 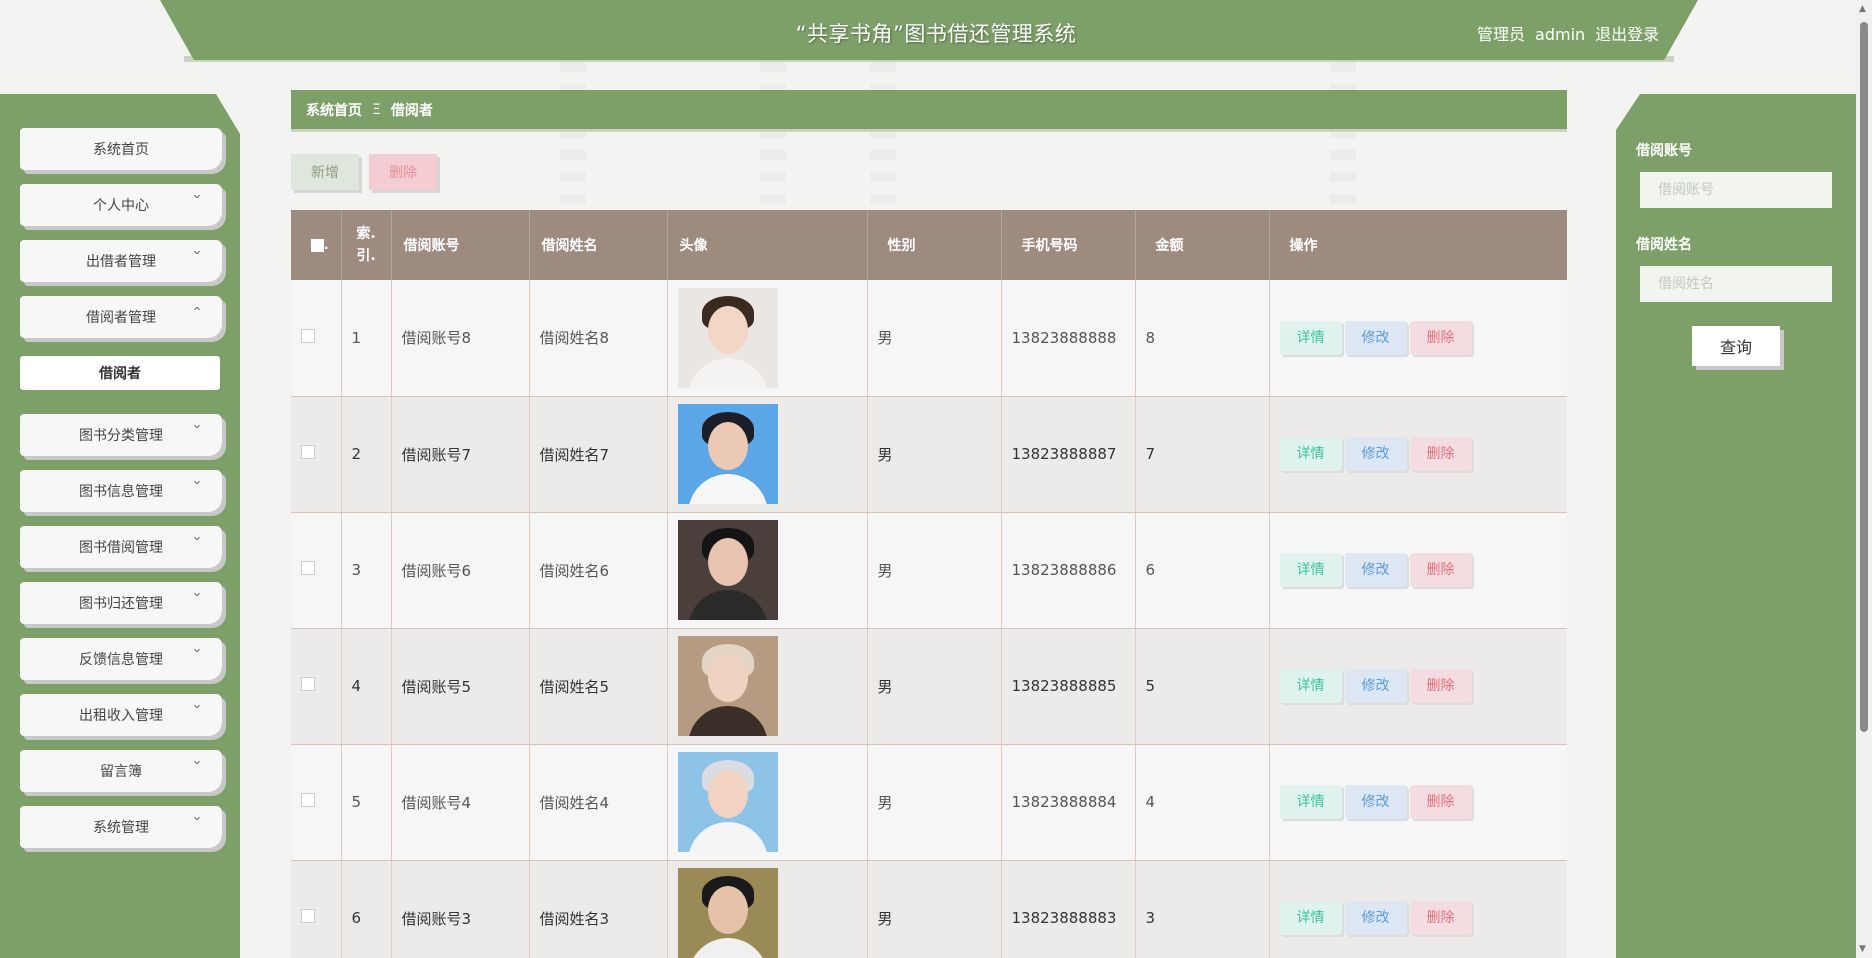 What do you see at coordinates (598, 570) in the screenshot?
I see `name-cell: 借阅姓名6` at bounding box center [598, 570].